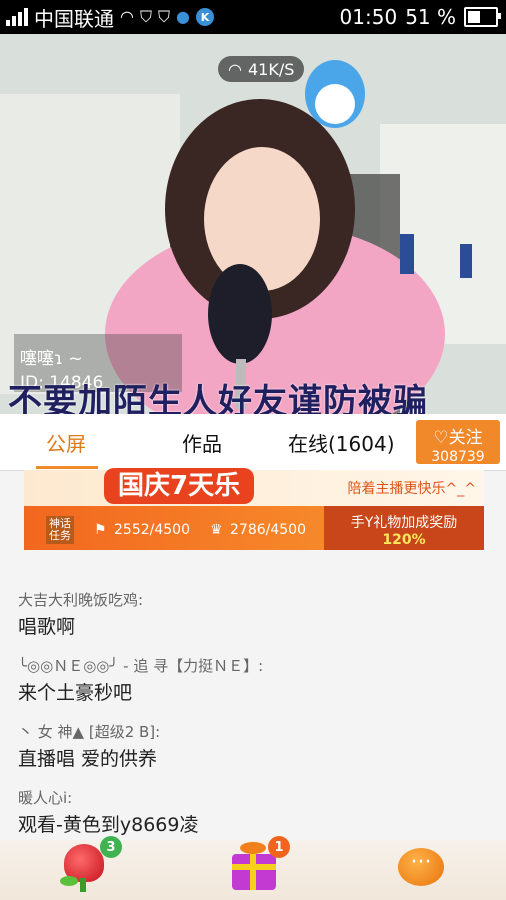  Describe the element at coordinates (482, 17) in the screenshot. I see `battery-icon` at that location.